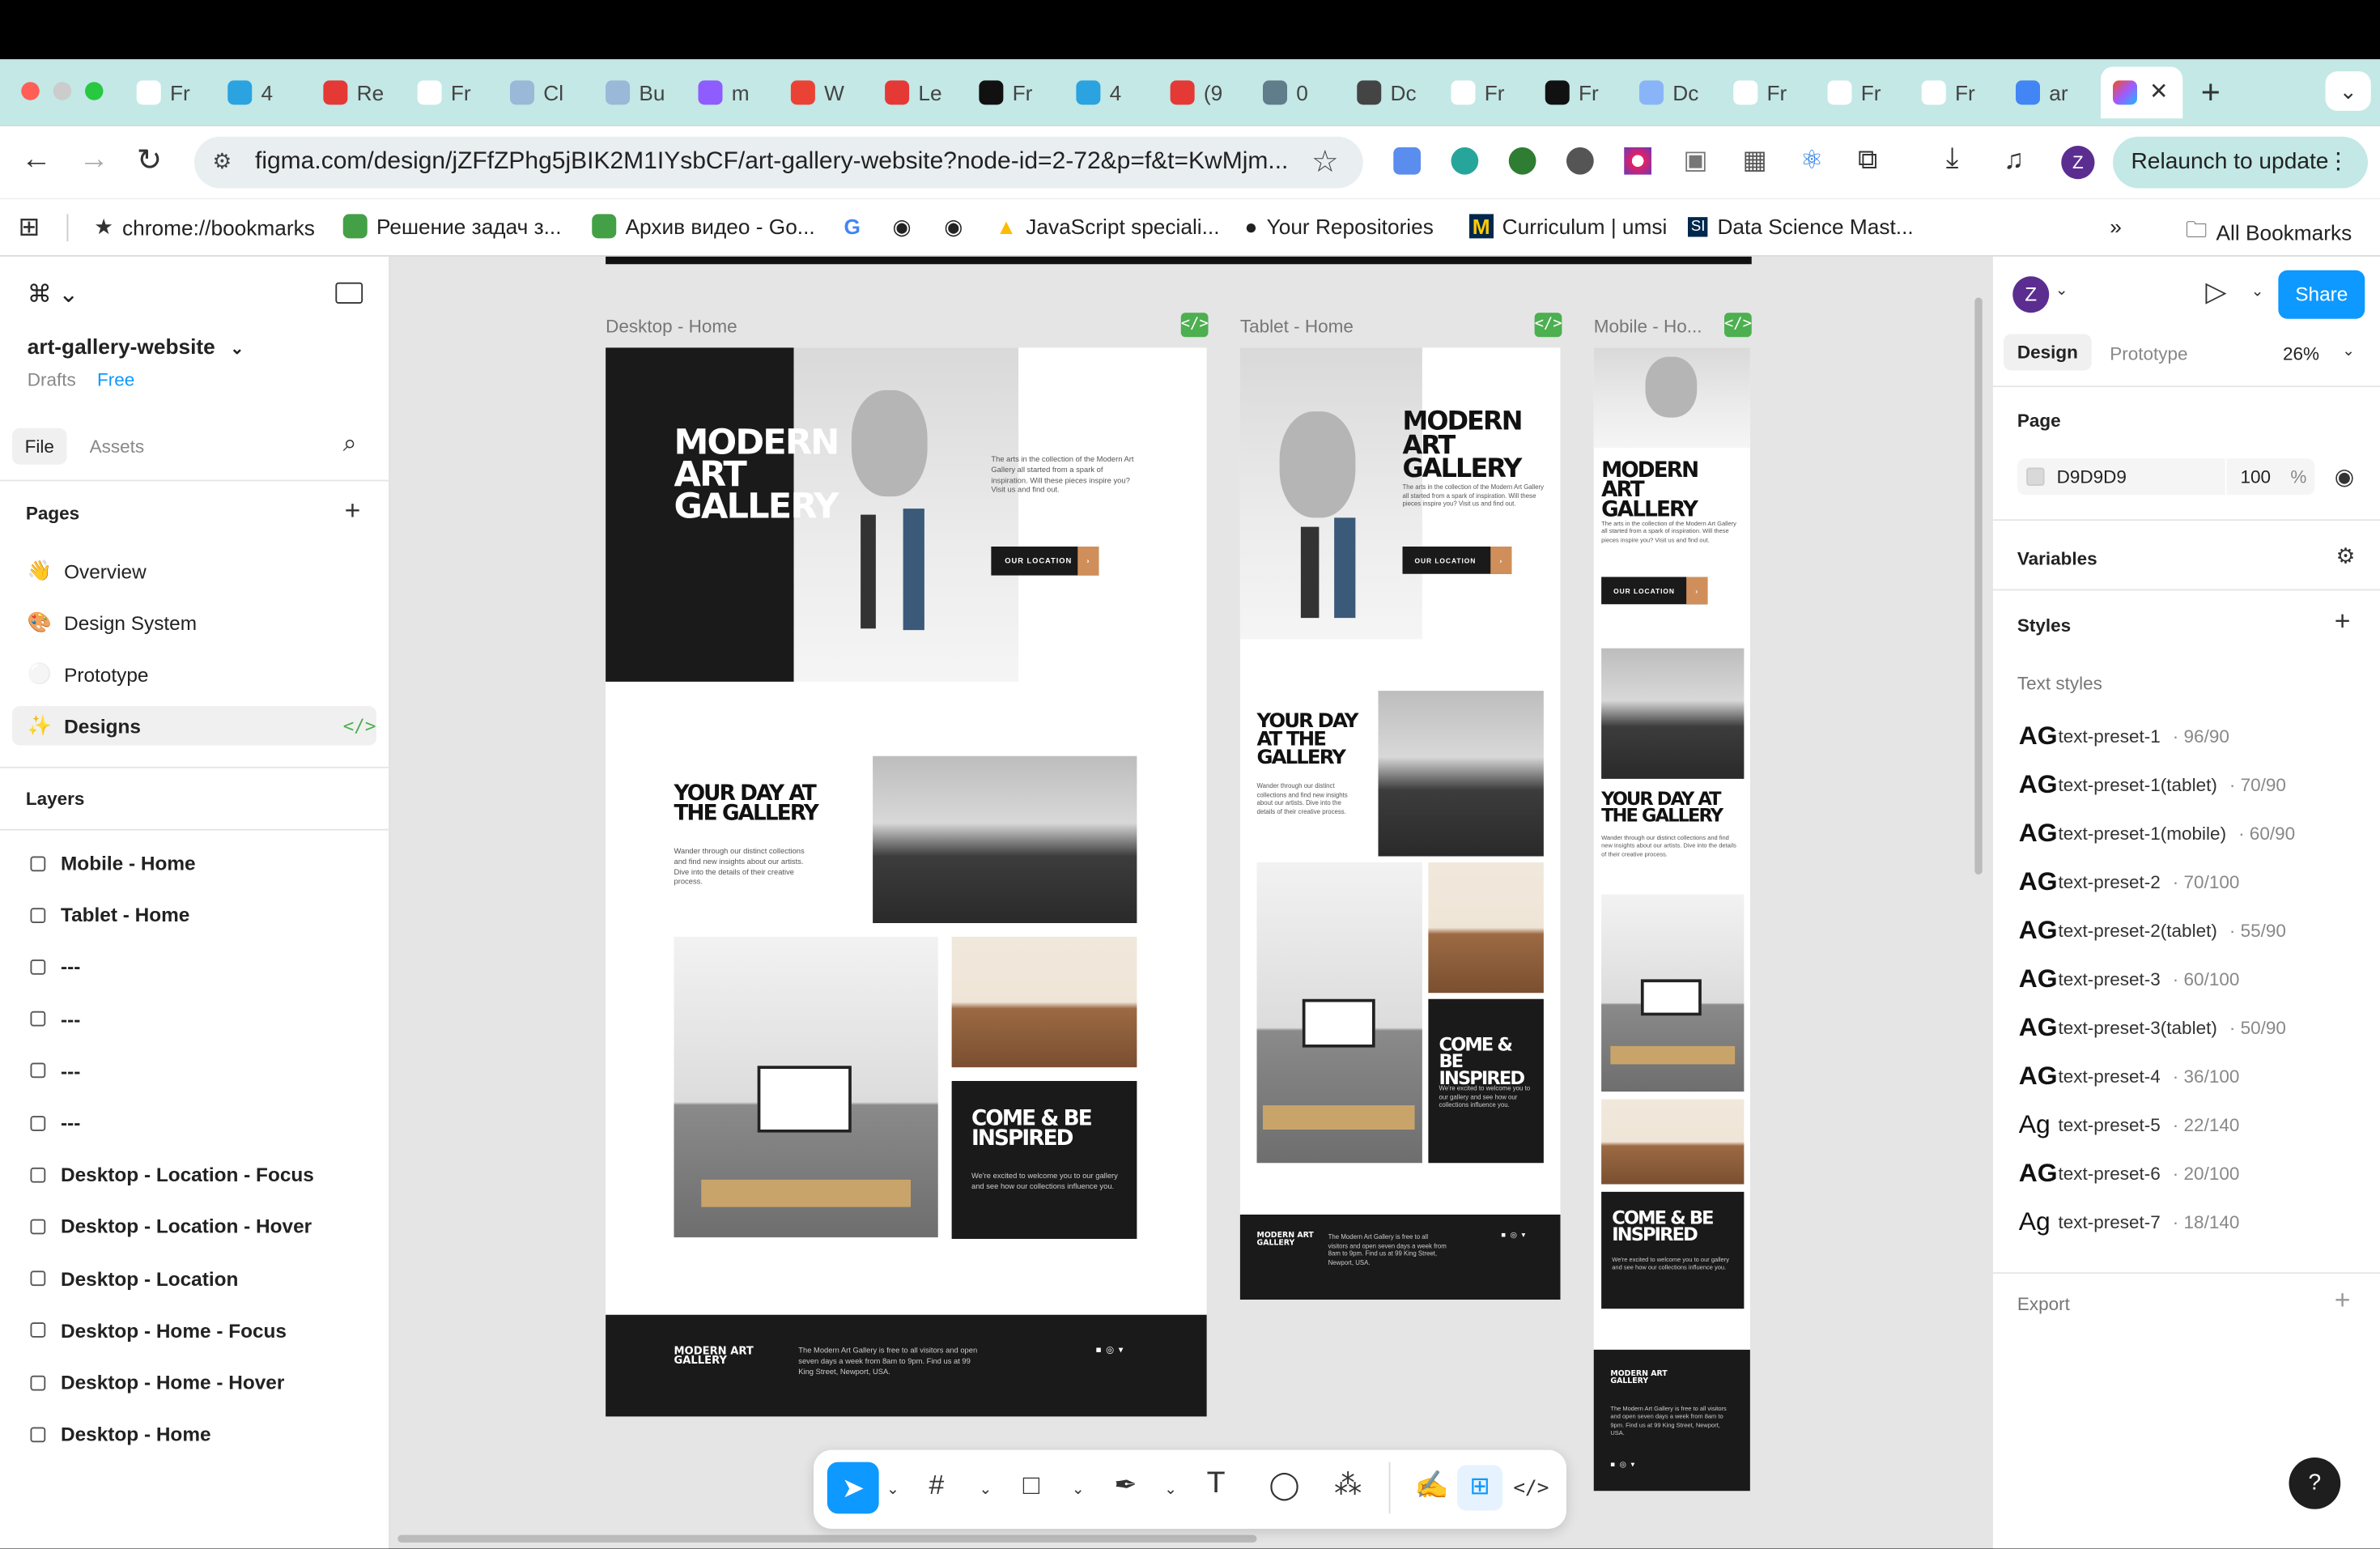  Describe the element at coordinates (1045, 561) in the screenshot. I see `desktop-location-button: OUR LOCATION ›` at that location.